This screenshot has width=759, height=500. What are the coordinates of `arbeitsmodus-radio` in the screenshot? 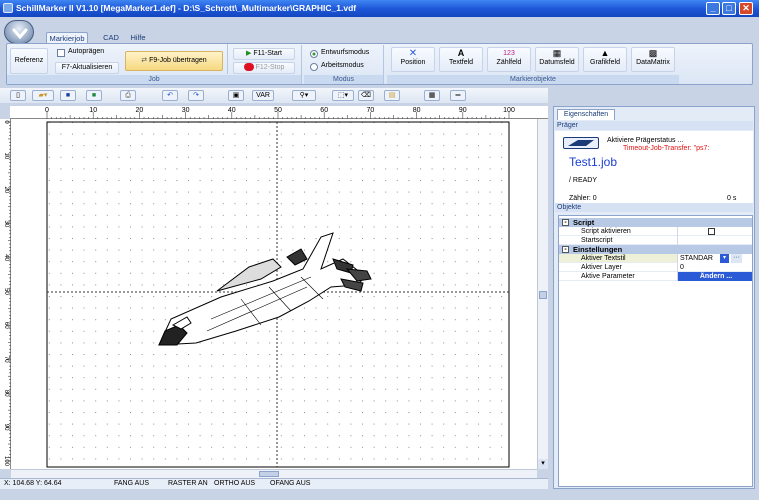 It's located at (314, 67).